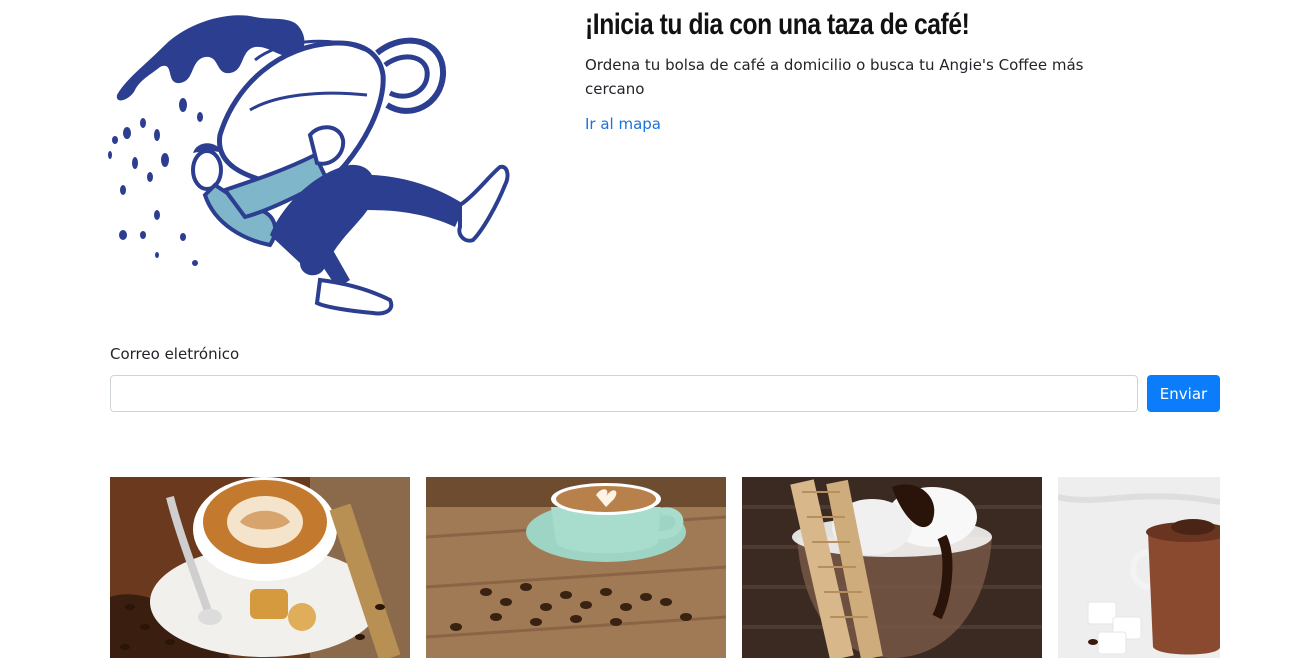 The image size is (1293, 658). I want to click on hot-chocolate-photo, so click(1139, 567).